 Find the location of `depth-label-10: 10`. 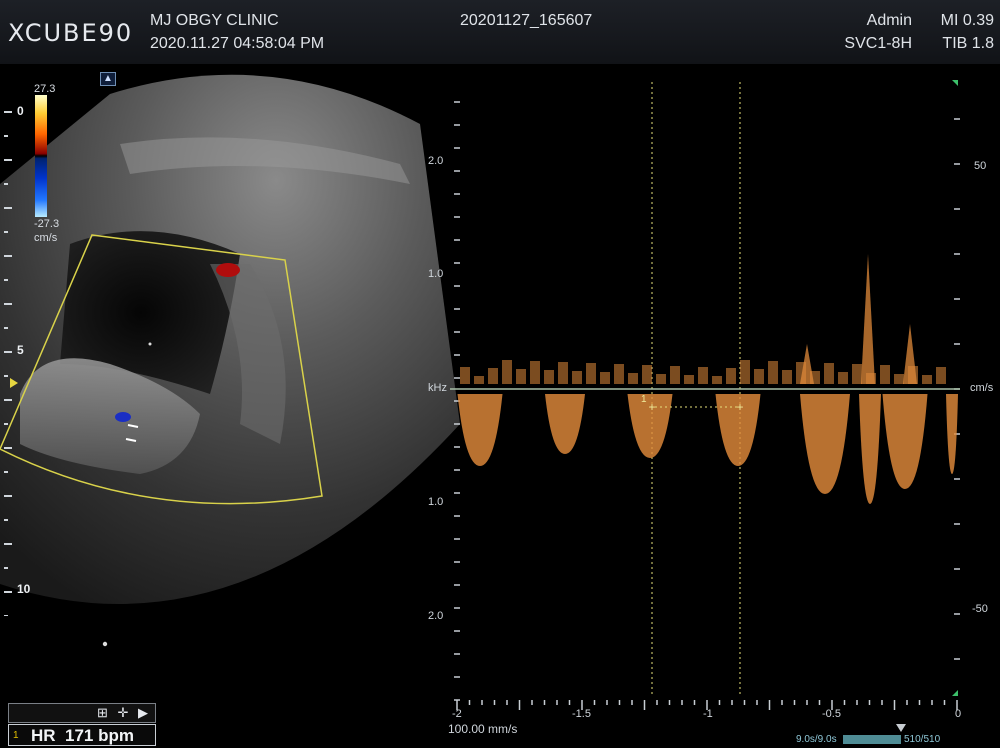

depth-label-10: 10 is located at coordinates (24, 589).